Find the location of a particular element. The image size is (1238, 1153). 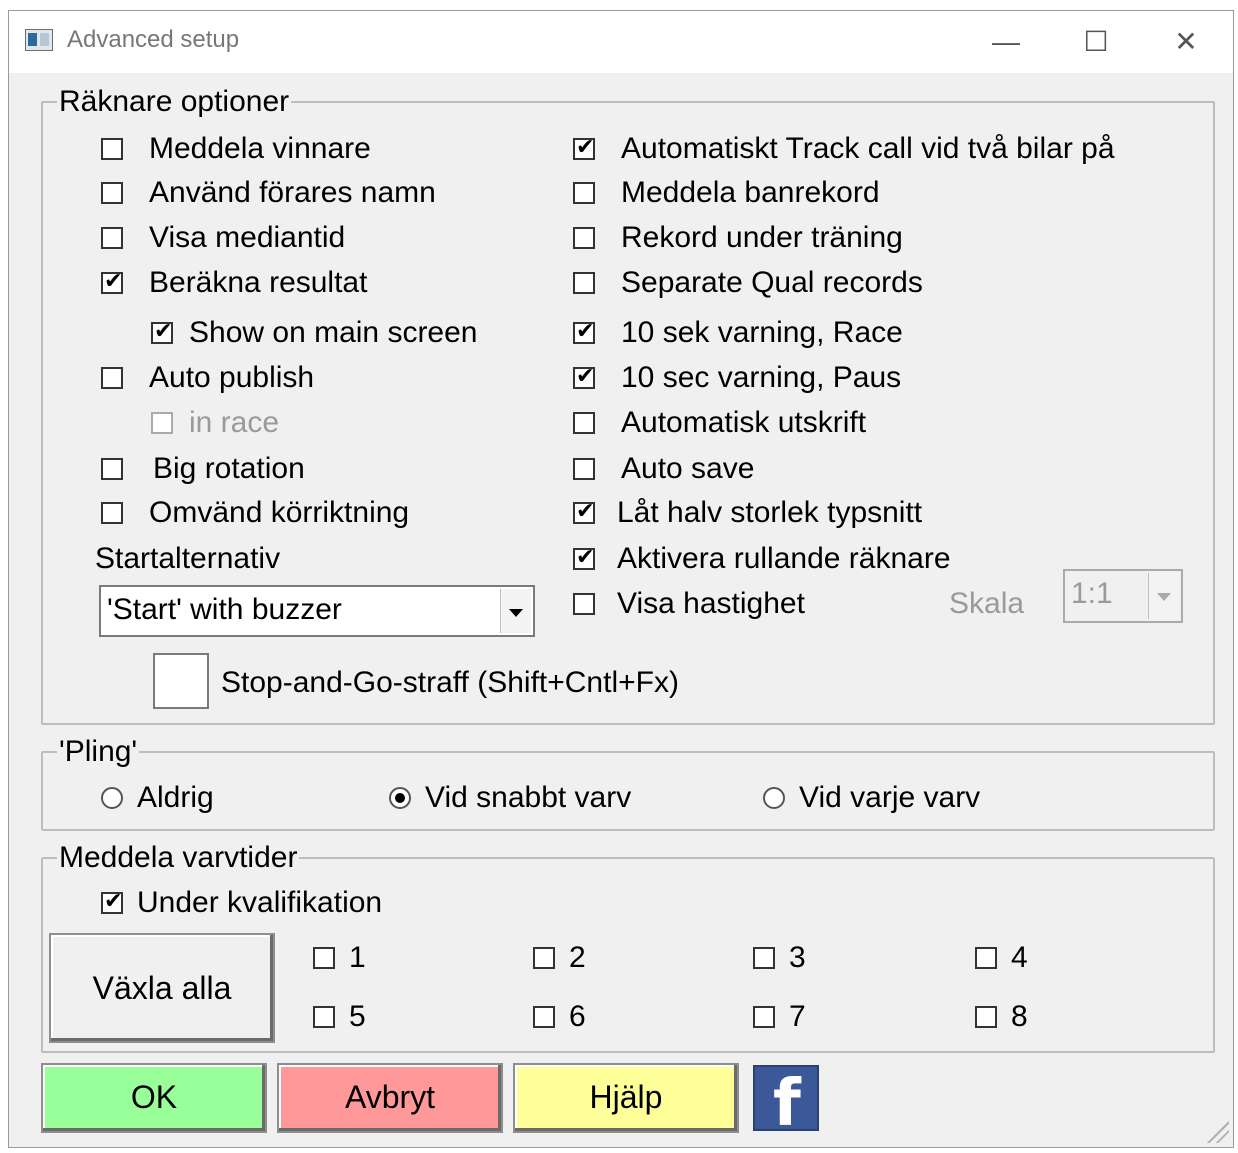

under-qualification-label: Under kvalifikation is located at coordinates (260, 902).